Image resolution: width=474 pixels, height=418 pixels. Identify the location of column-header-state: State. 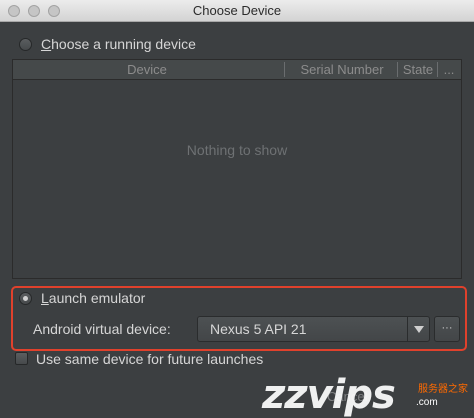
(418, 69).